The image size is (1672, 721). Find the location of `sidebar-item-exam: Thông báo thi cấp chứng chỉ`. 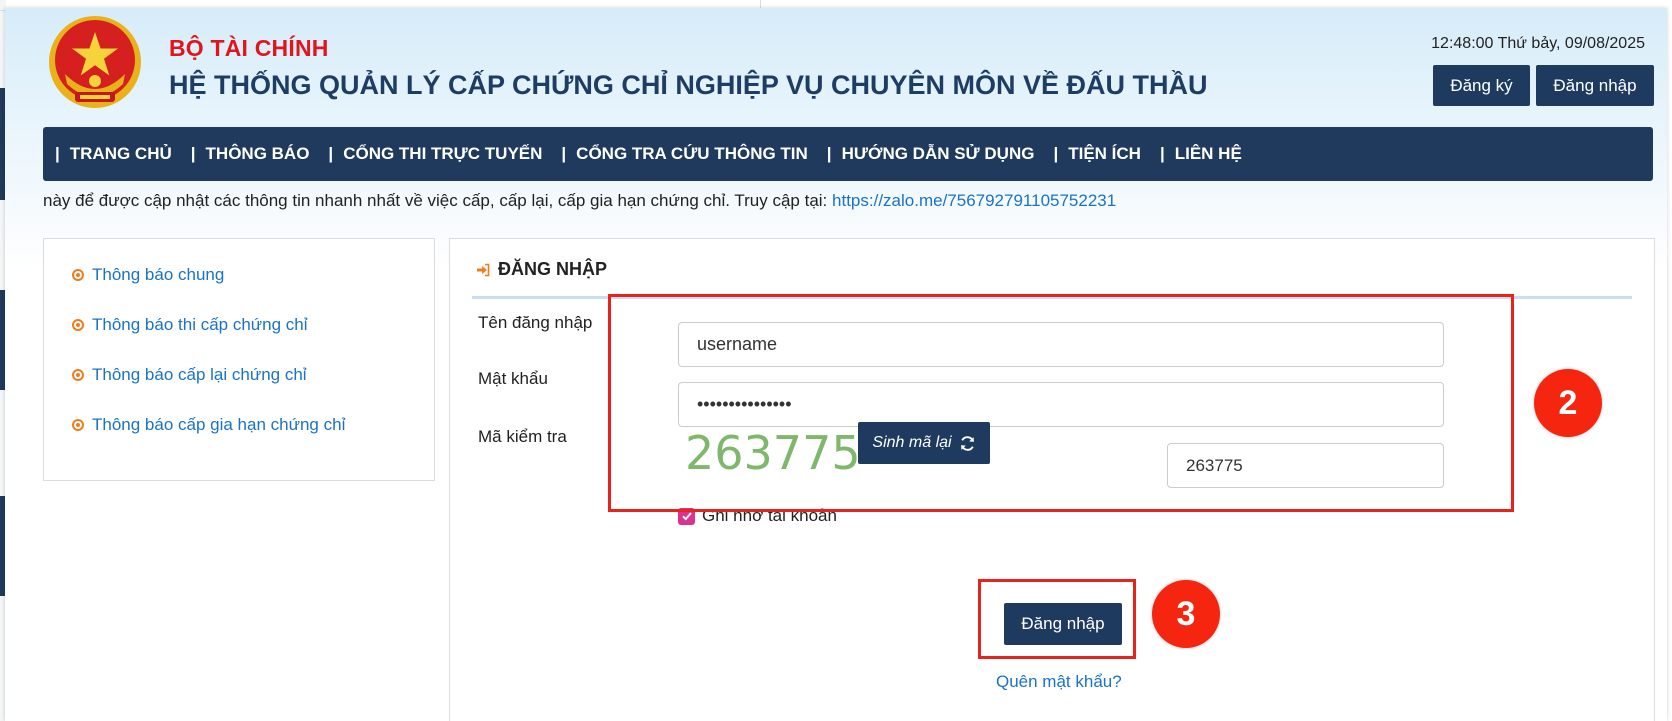

sidebar-item-exam: Thông báo thi cấp chứng chỉ is located at coordinates (190, 325).